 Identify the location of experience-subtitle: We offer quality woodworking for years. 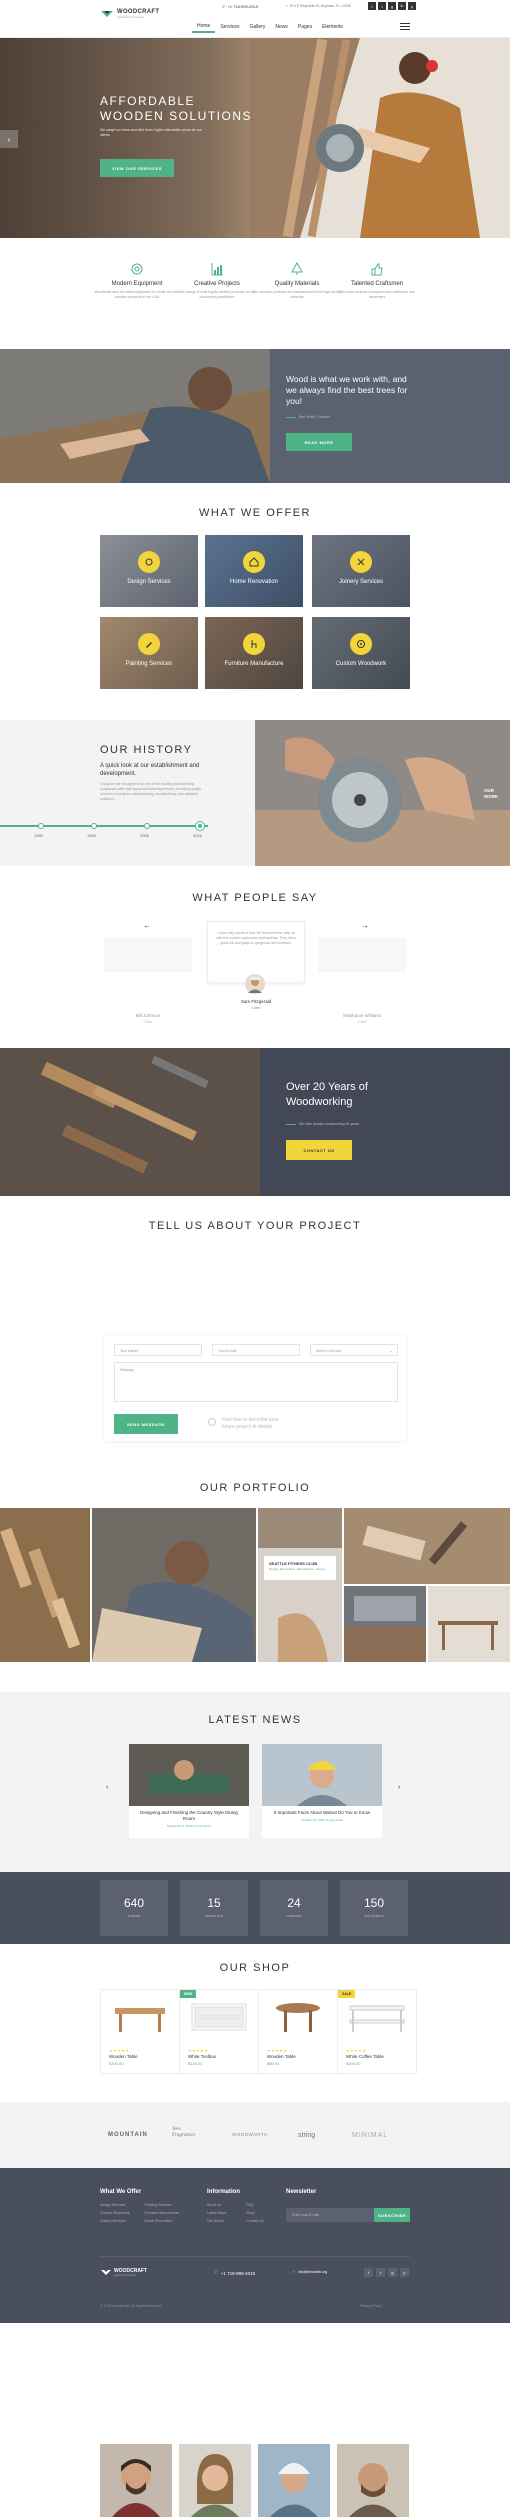
(322, 1124).